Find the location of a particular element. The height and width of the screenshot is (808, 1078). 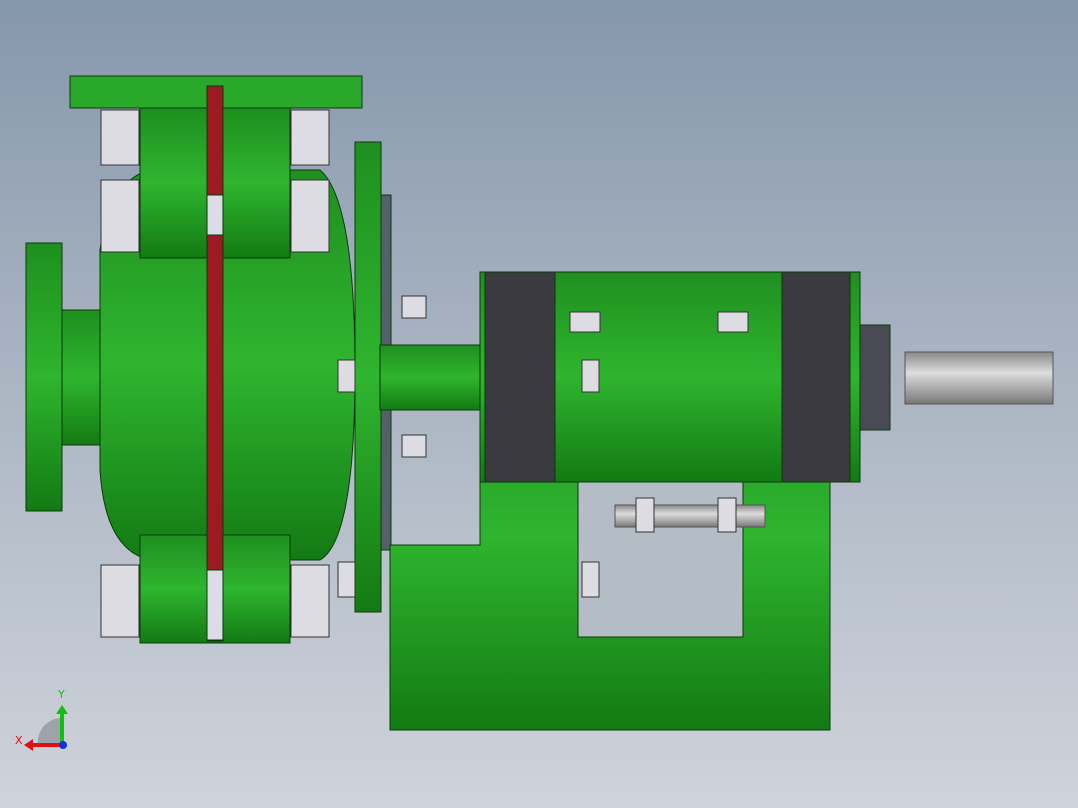

bearing-cover-right is located at coordinates (816, 377).